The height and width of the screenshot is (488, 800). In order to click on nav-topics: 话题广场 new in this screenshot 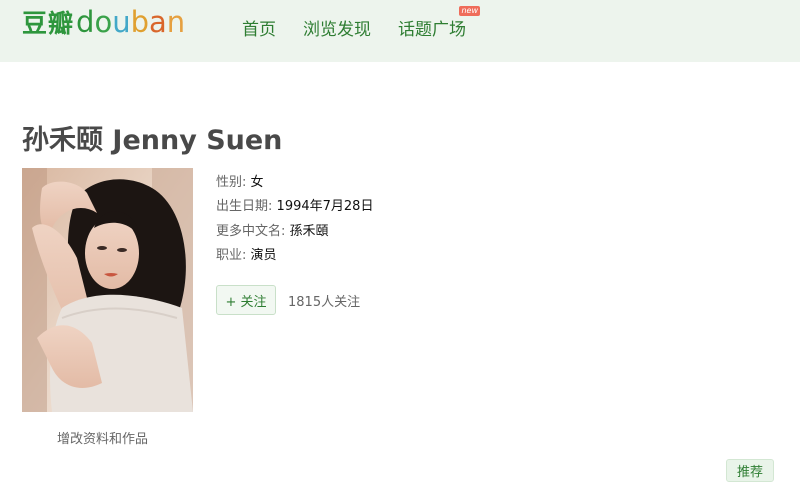, I will do `click(439, 23)`.